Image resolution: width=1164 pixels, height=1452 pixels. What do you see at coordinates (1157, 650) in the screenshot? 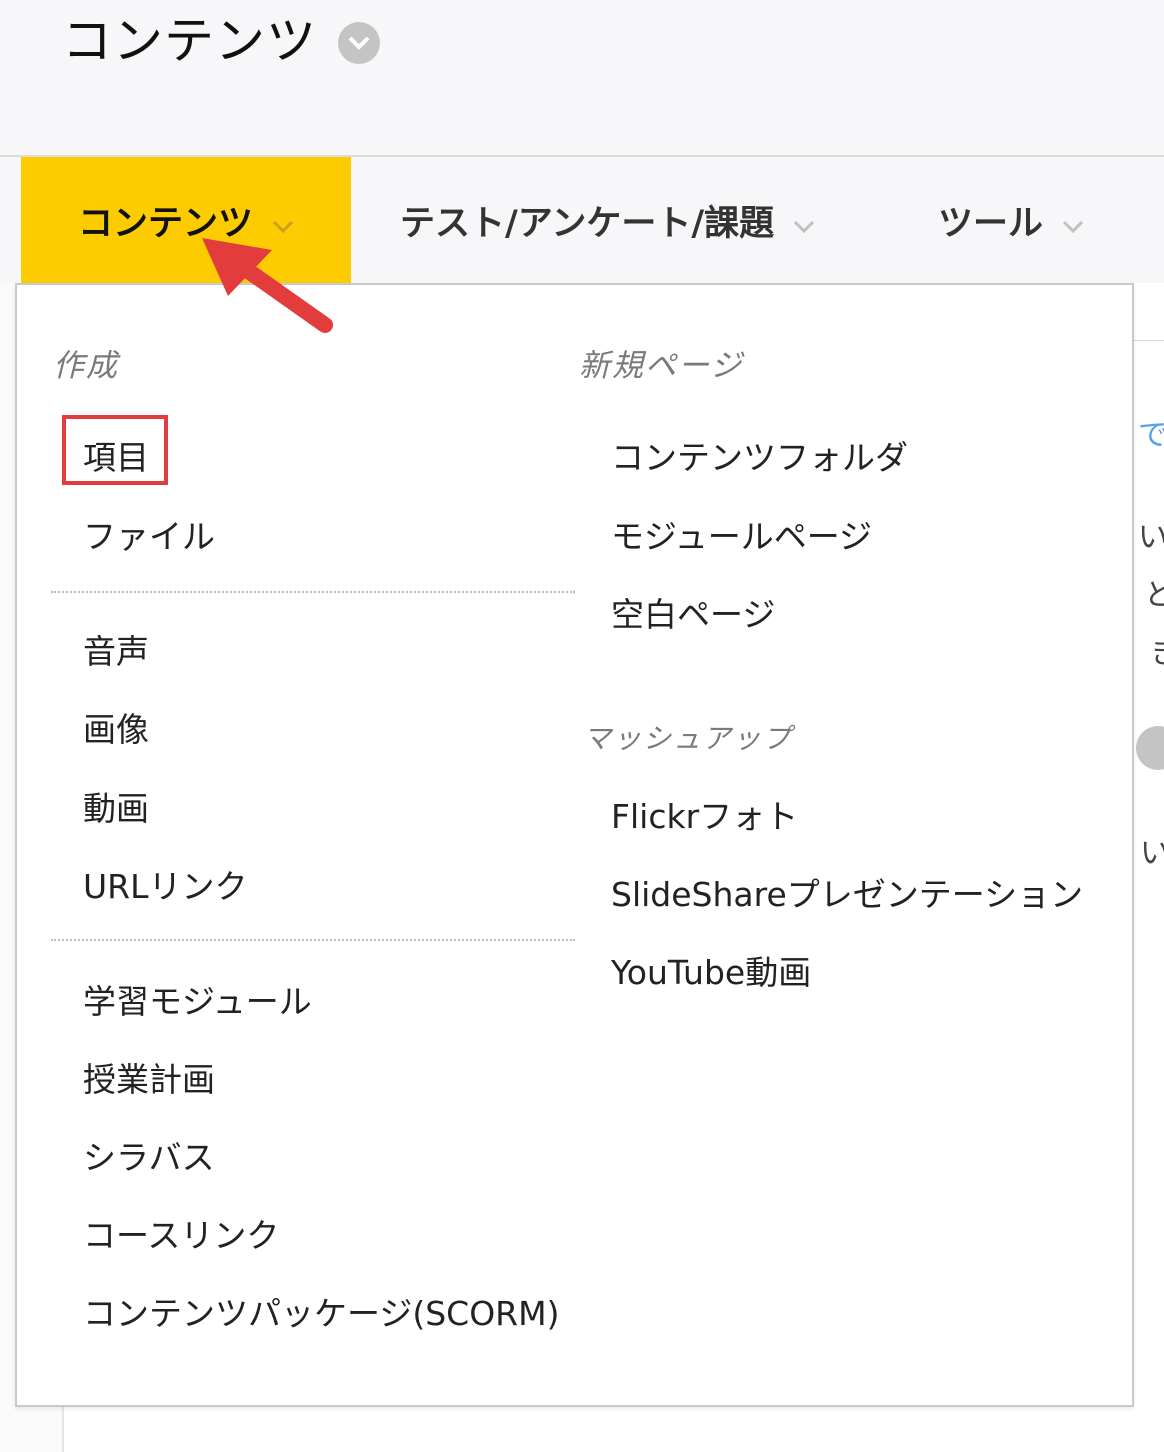
I see `background-text: き` at bounding box center [1157, 650].